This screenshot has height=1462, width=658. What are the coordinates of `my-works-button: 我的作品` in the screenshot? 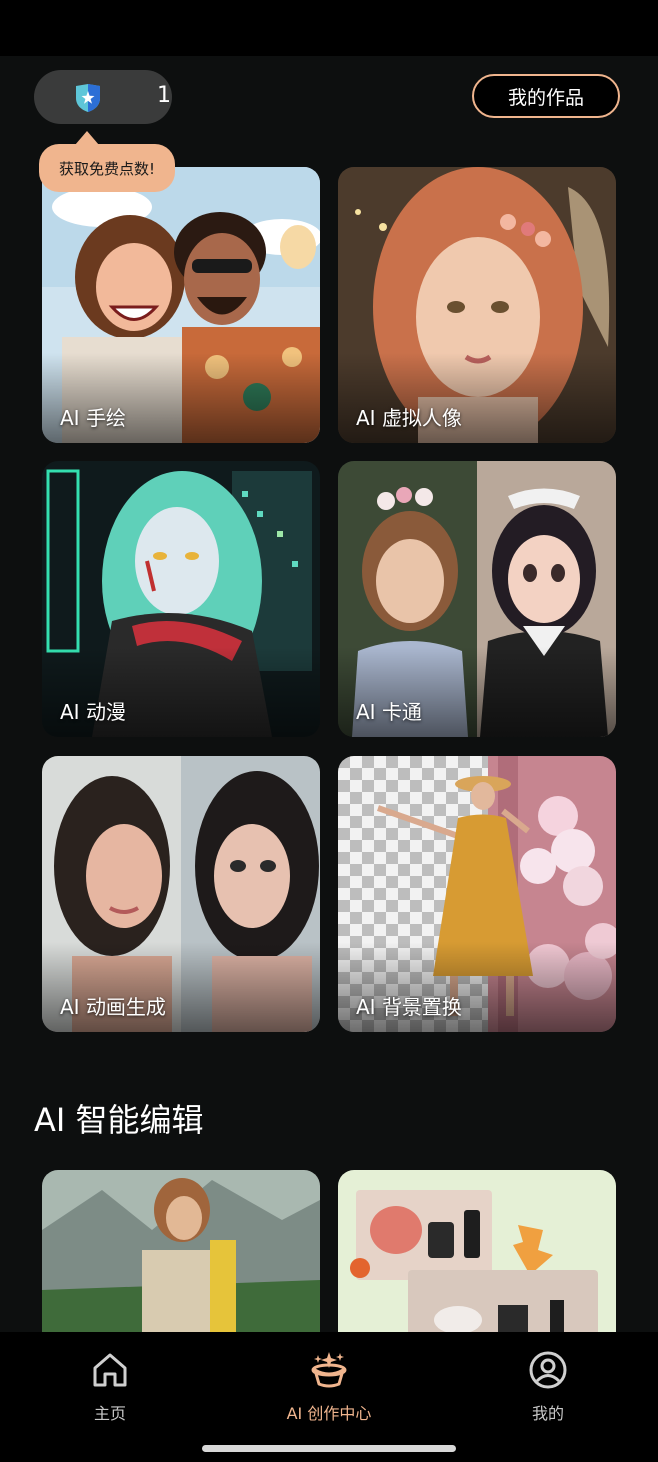 It's located at (546, 96).